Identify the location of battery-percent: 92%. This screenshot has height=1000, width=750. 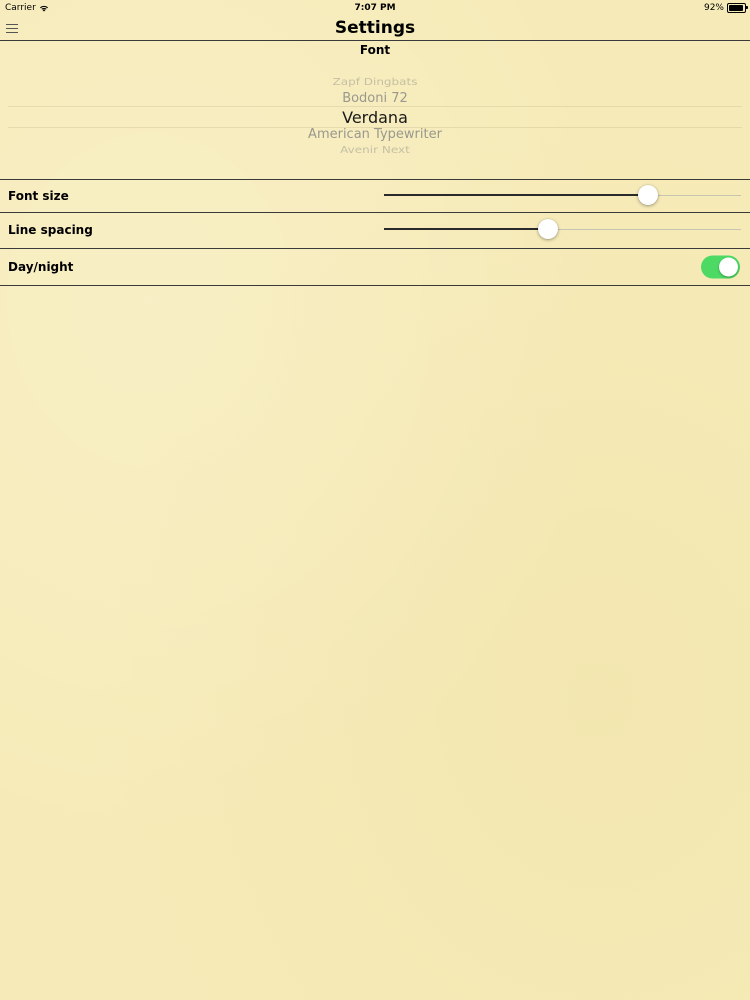
(713, 8).